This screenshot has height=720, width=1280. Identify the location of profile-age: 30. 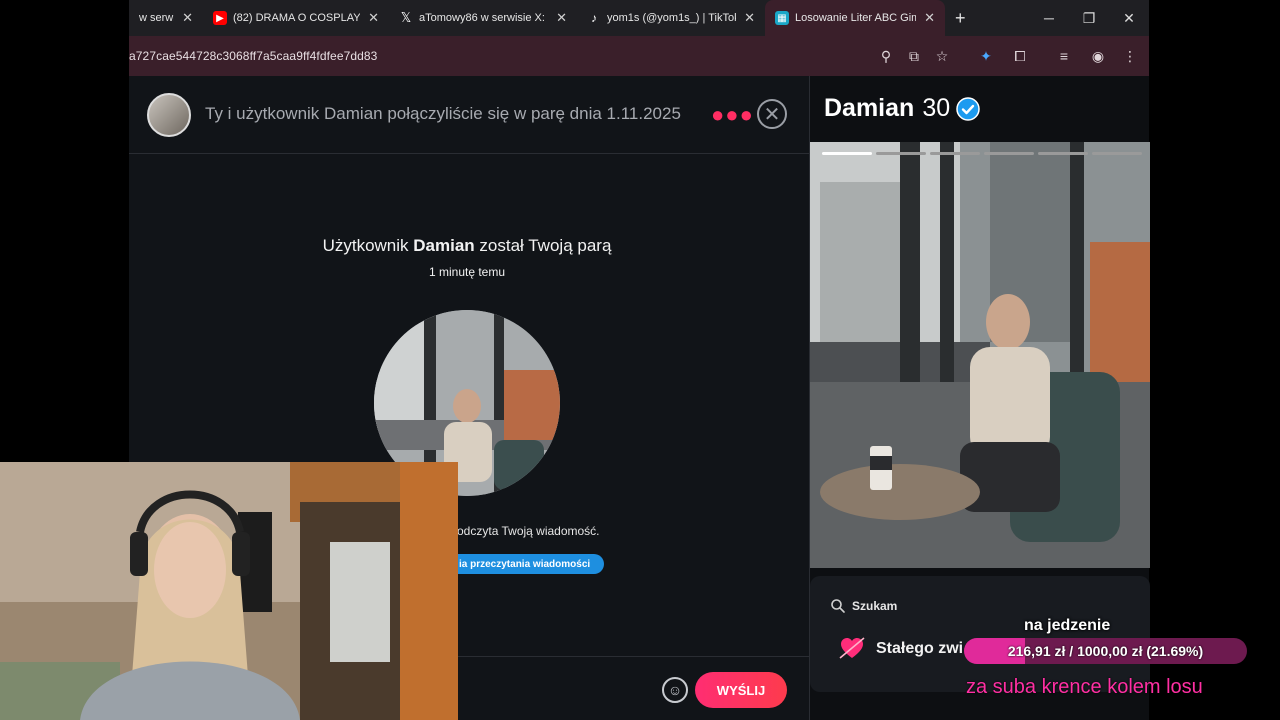
(936, 108).